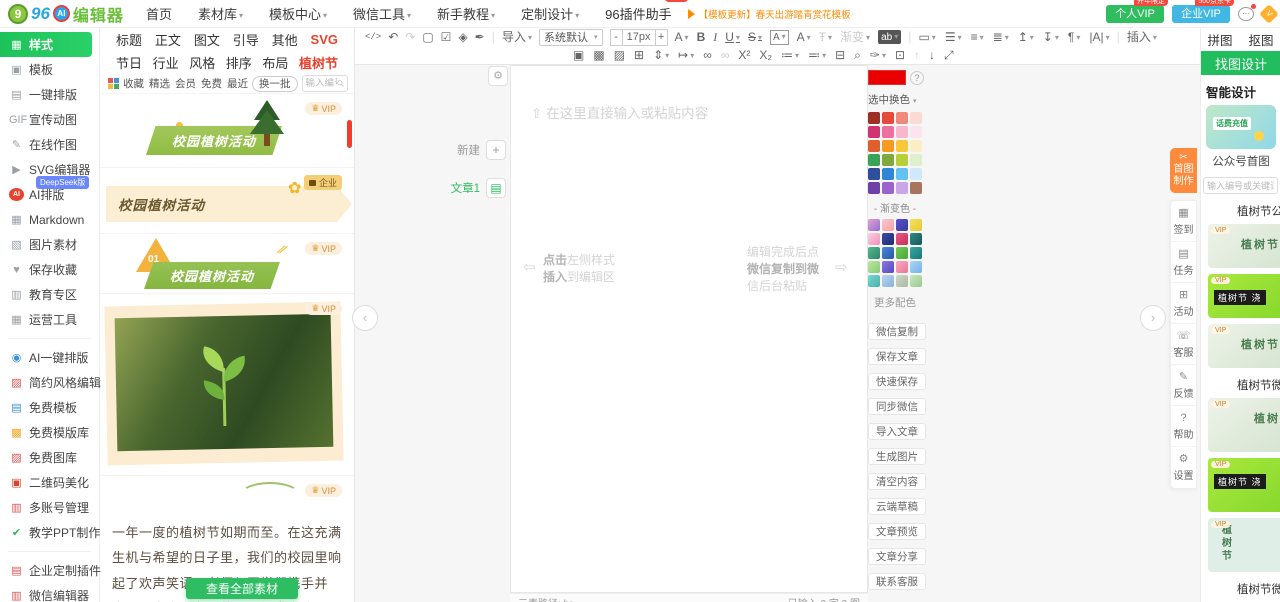  I want to click on sidebar-item-education-zone: ▥ 教育专区, so click(49, 294).